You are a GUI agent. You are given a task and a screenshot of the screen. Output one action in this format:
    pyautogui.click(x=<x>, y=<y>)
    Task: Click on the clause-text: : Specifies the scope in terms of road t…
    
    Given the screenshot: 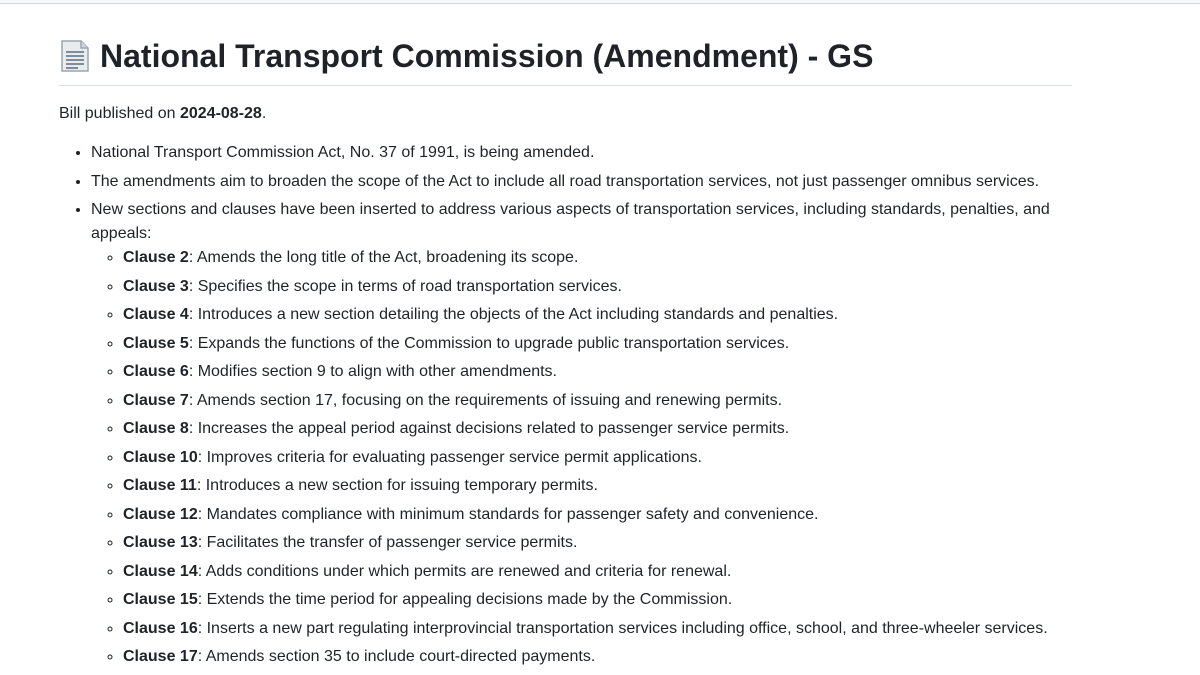 What is the action you would take?
    pyautogui.click(x=405, y=286)
    